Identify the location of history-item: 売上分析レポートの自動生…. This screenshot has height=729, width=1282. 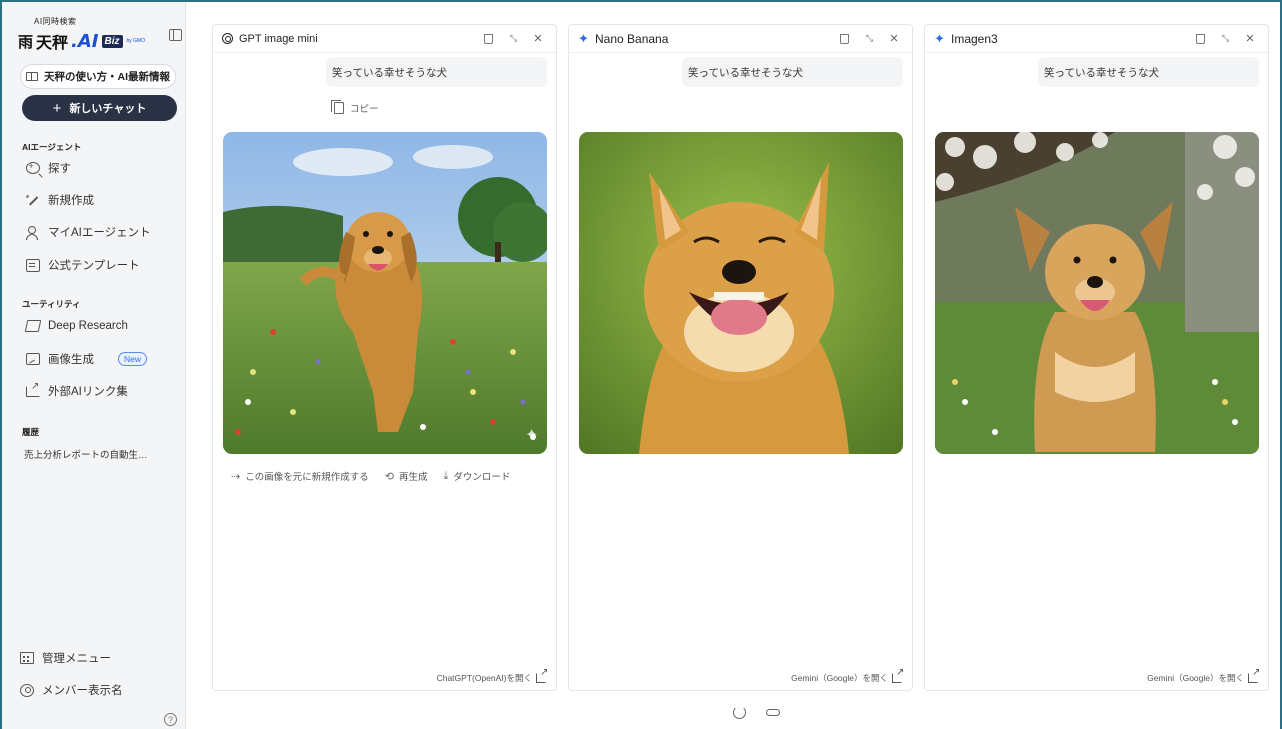
(86, 454).